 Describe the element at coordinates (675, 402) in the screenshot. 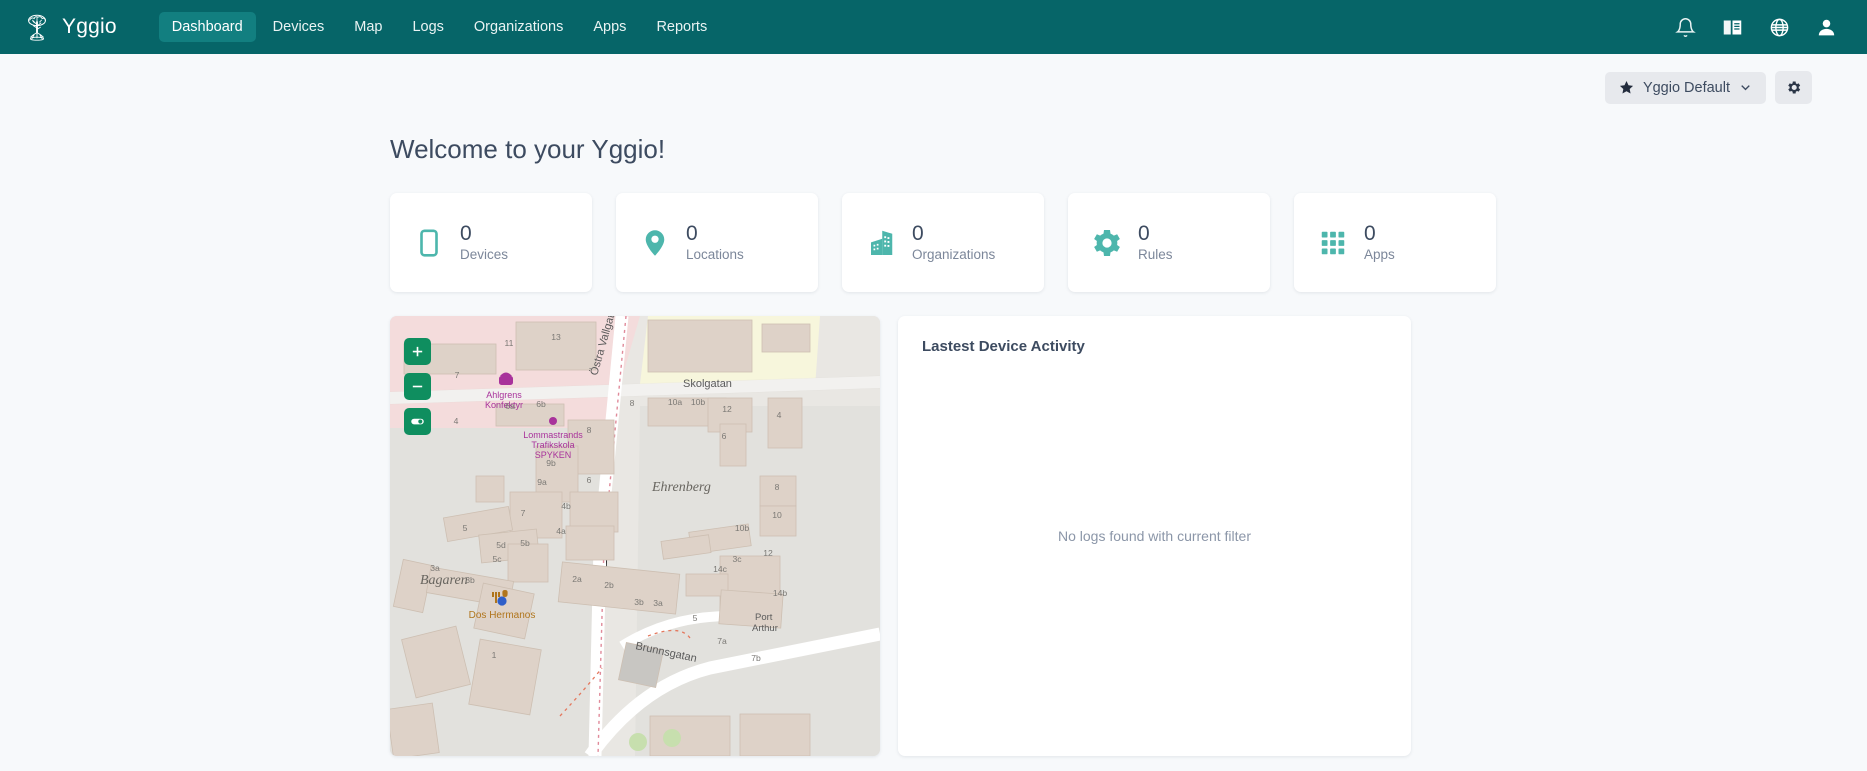

I see `svg-text: 10a` at that location.